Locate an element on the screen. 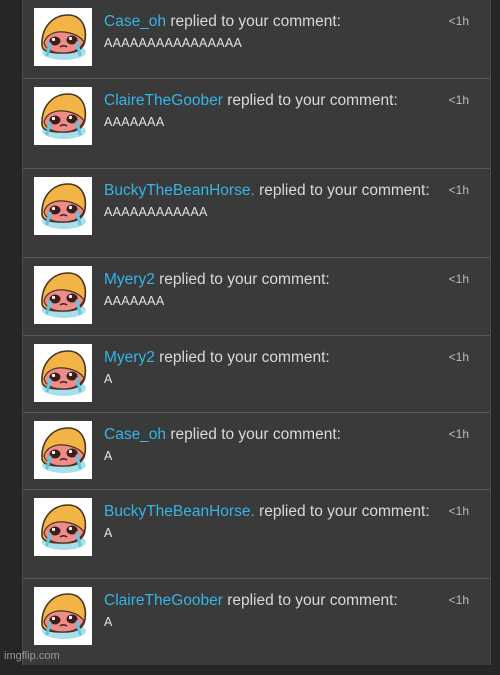 This screenshot has height=675, width=500. notification-content: Myery2 replied to your comment: AAAAAAA is located at coordinates (269, 288).